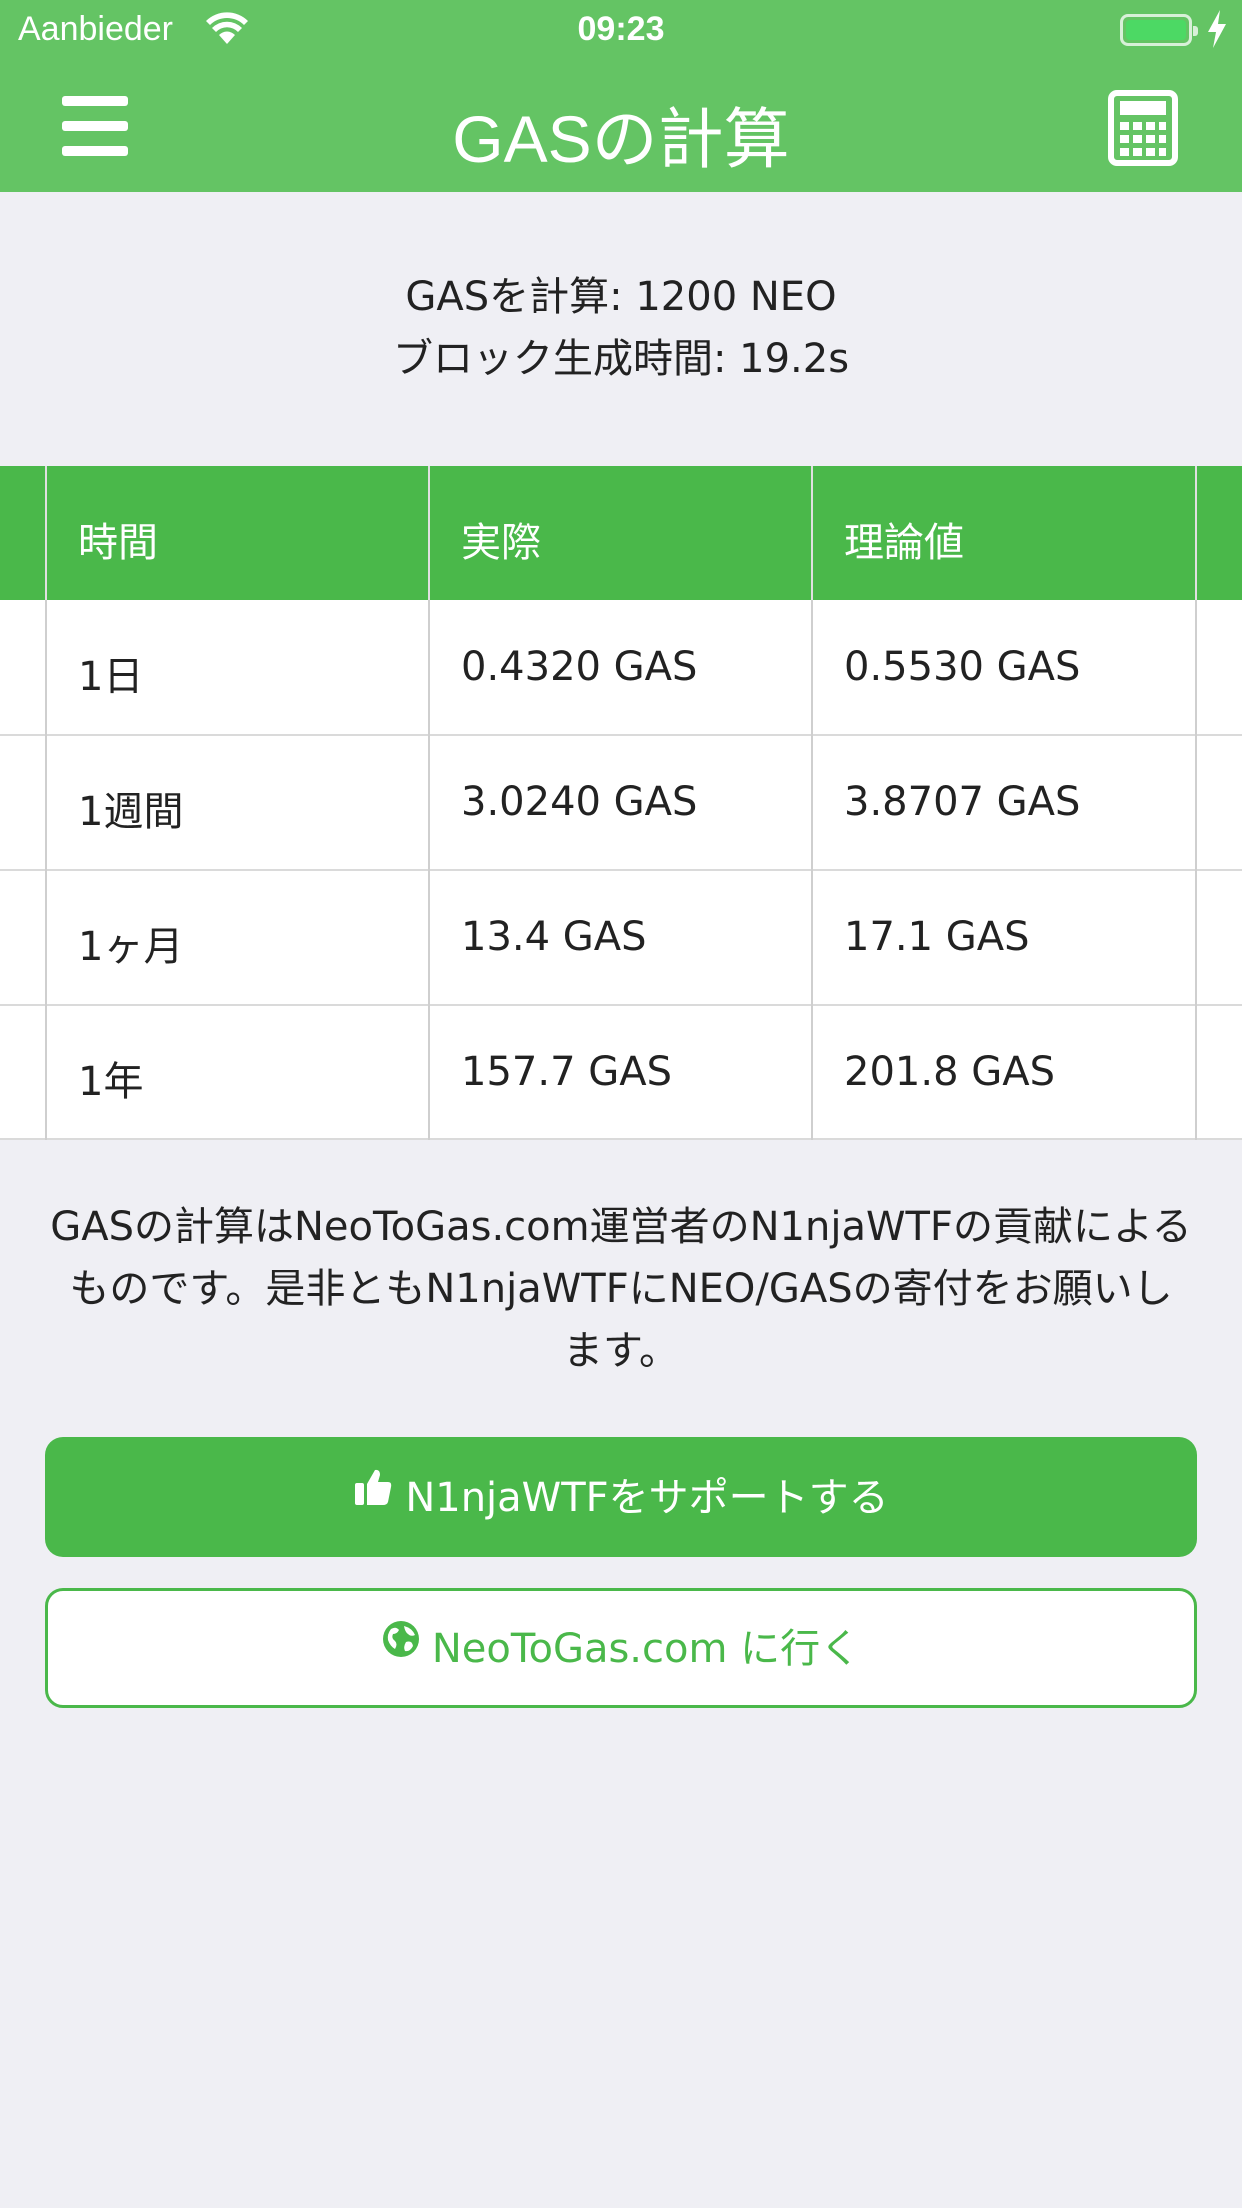  I want to click on support-button: N1njaWTFをサポートする, so click(621, 1497).